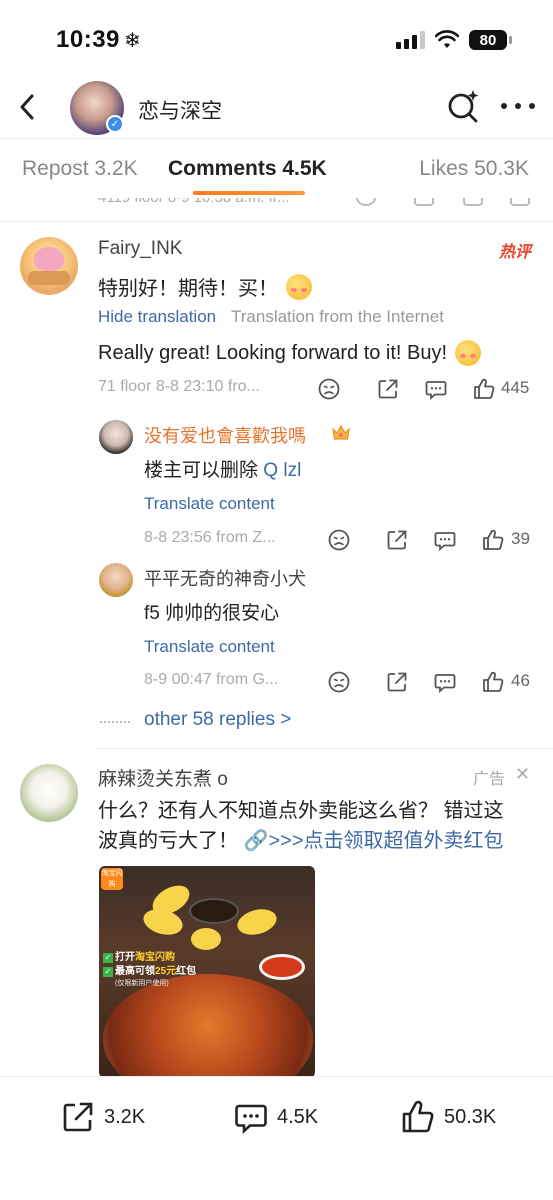 The image size is (553, 1200). What do you see at coordinates (515, 387) in the screenshot?
I see `like-count: 445` at bounding box center [515, 387].